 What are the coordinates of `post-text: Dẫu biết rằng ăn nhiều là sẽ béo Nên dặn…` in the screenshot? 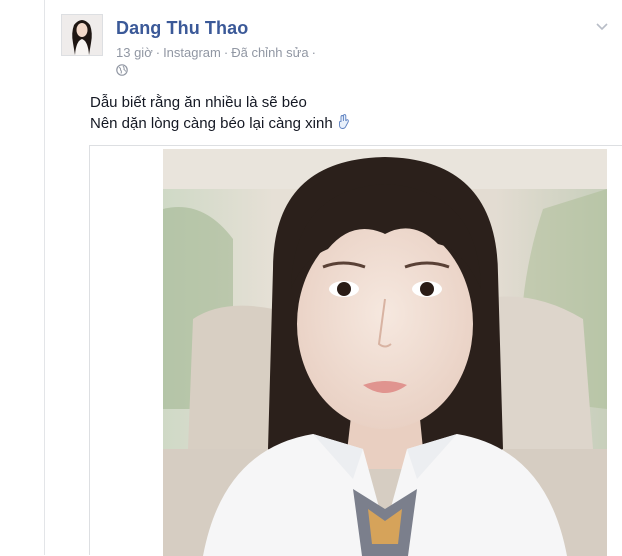 It's located at (350, 113).